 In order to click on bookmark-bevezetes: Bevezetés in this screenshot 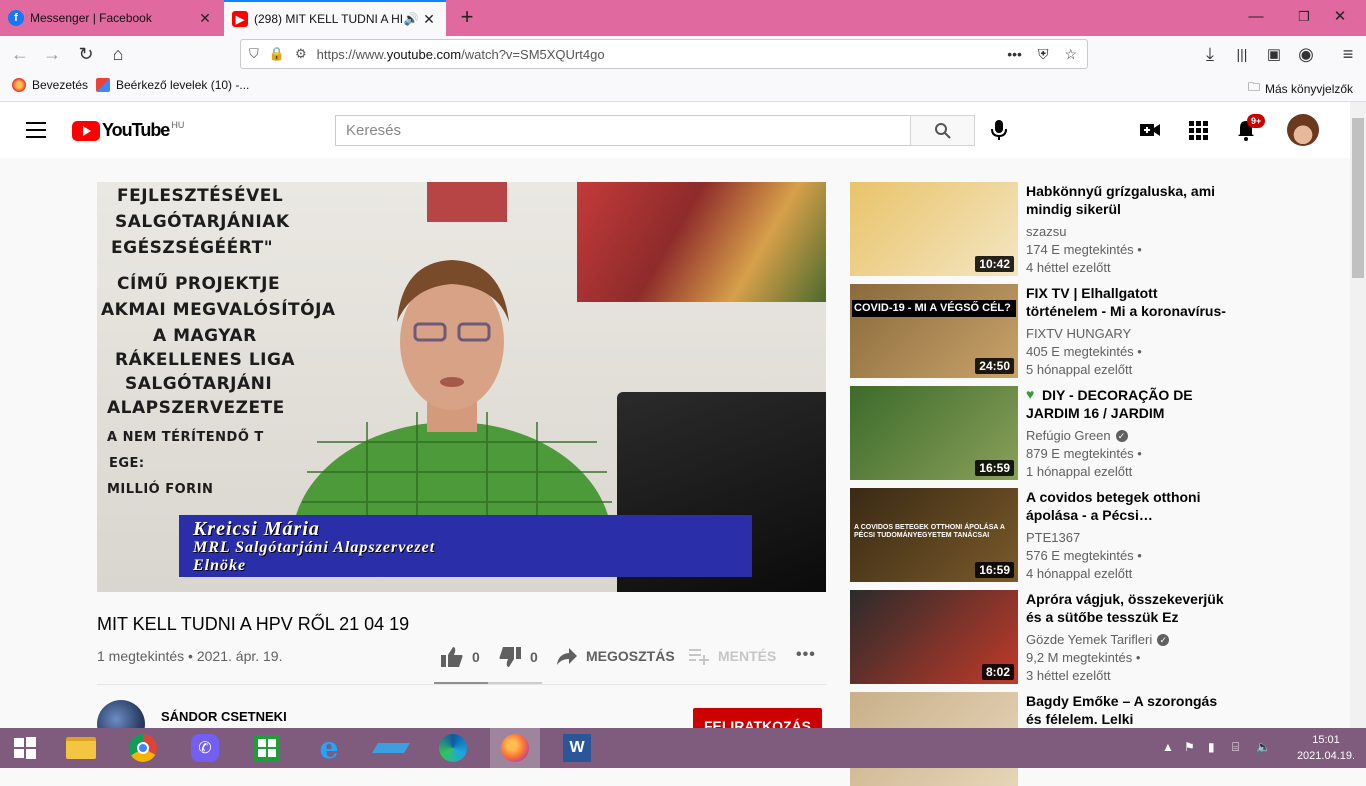, I will do `click(50, 85)`.